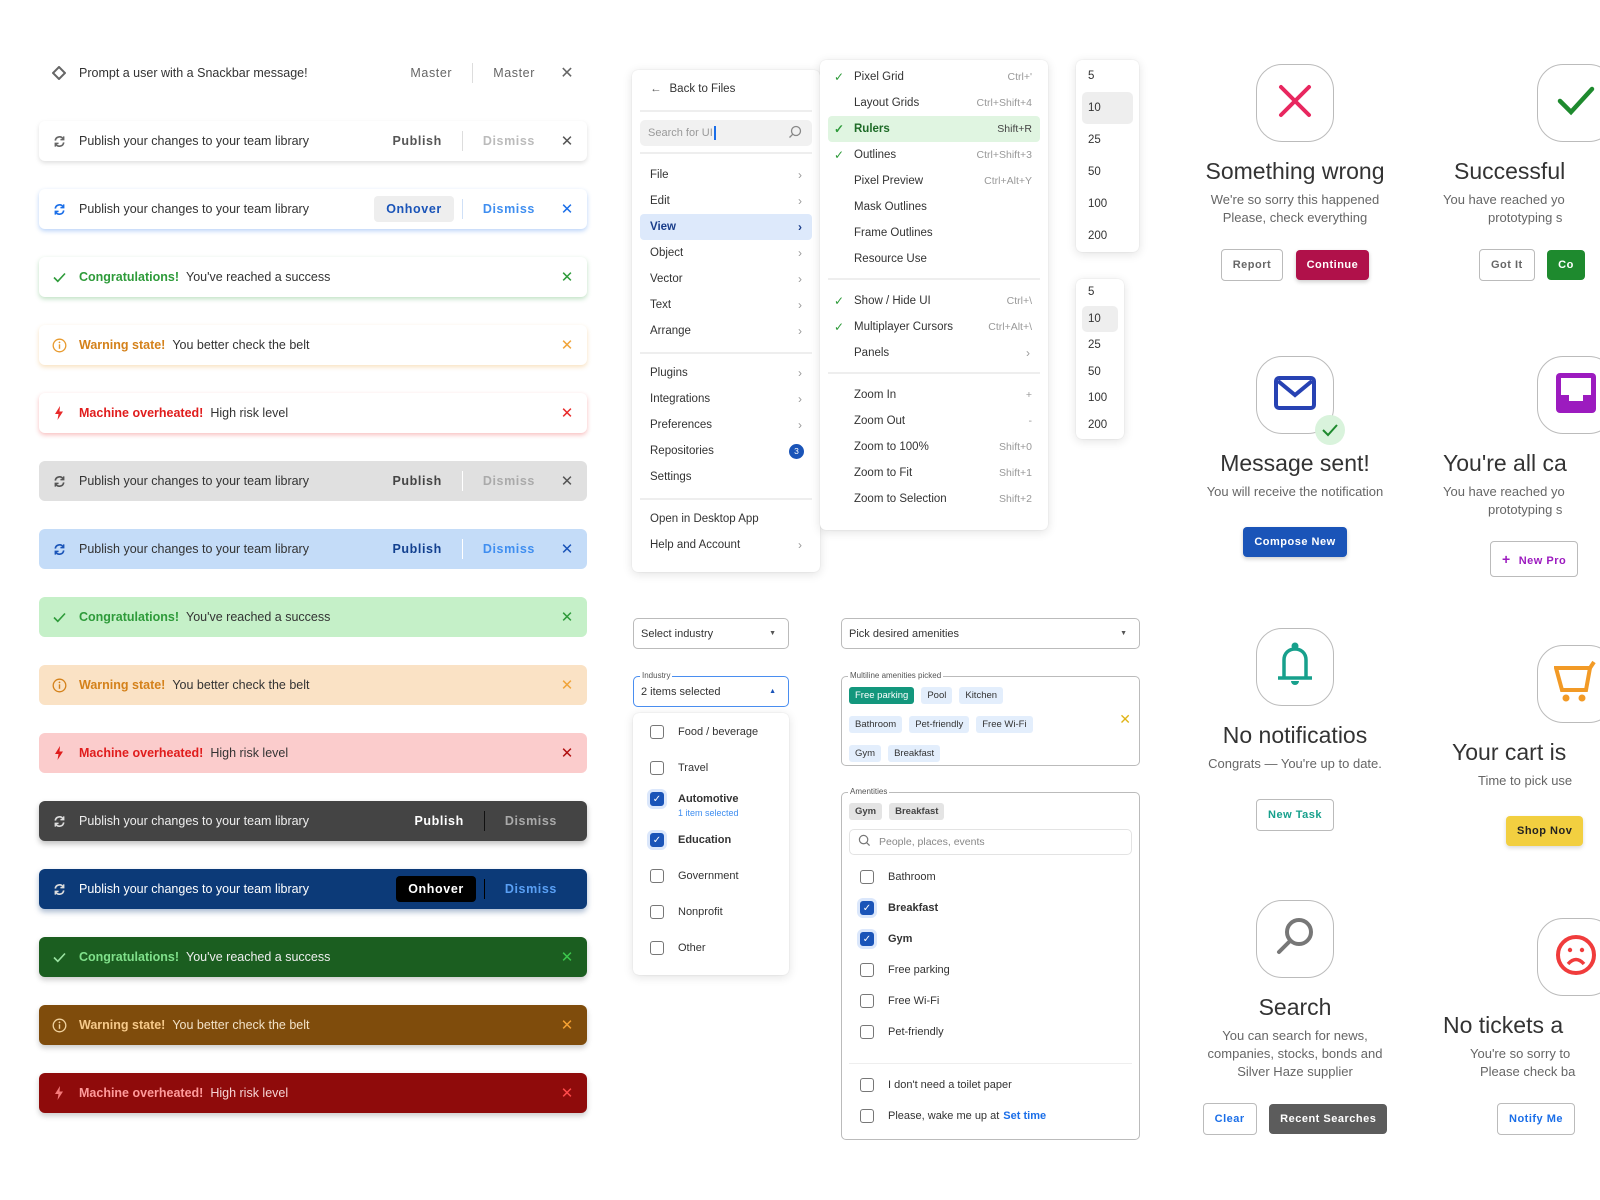 This screenshot has width=1600, height=1200. What do you see at coordinates (934, 259) in the screenshot?
I see `view-item-resource-use: Resource Use` at bounding box center [934, 259].